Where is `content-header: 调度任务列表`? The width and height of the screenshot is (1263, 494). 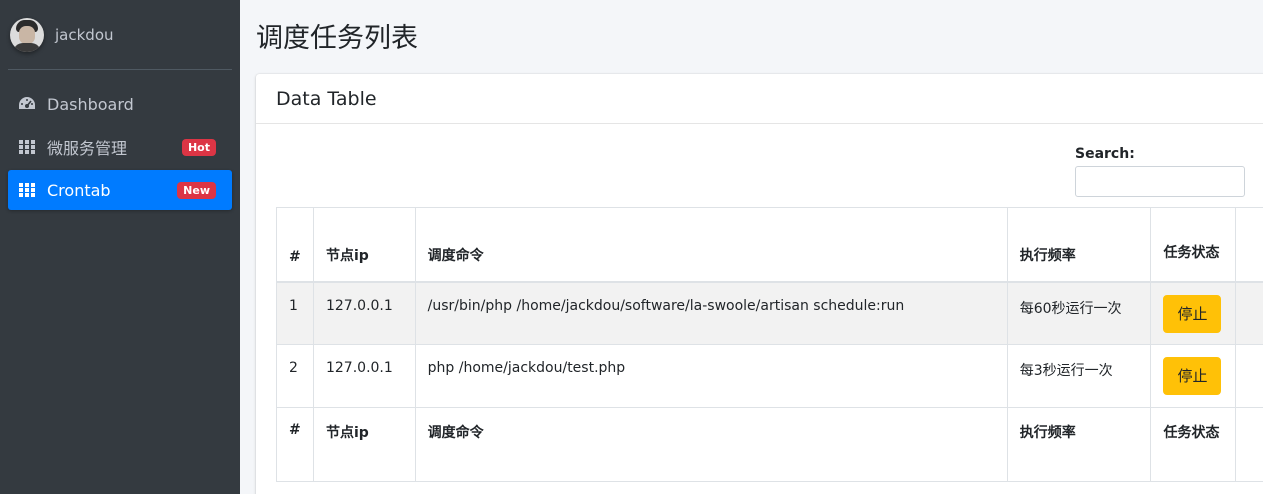 content-header: 调度任务列表 is located at coordinates (751, 37).